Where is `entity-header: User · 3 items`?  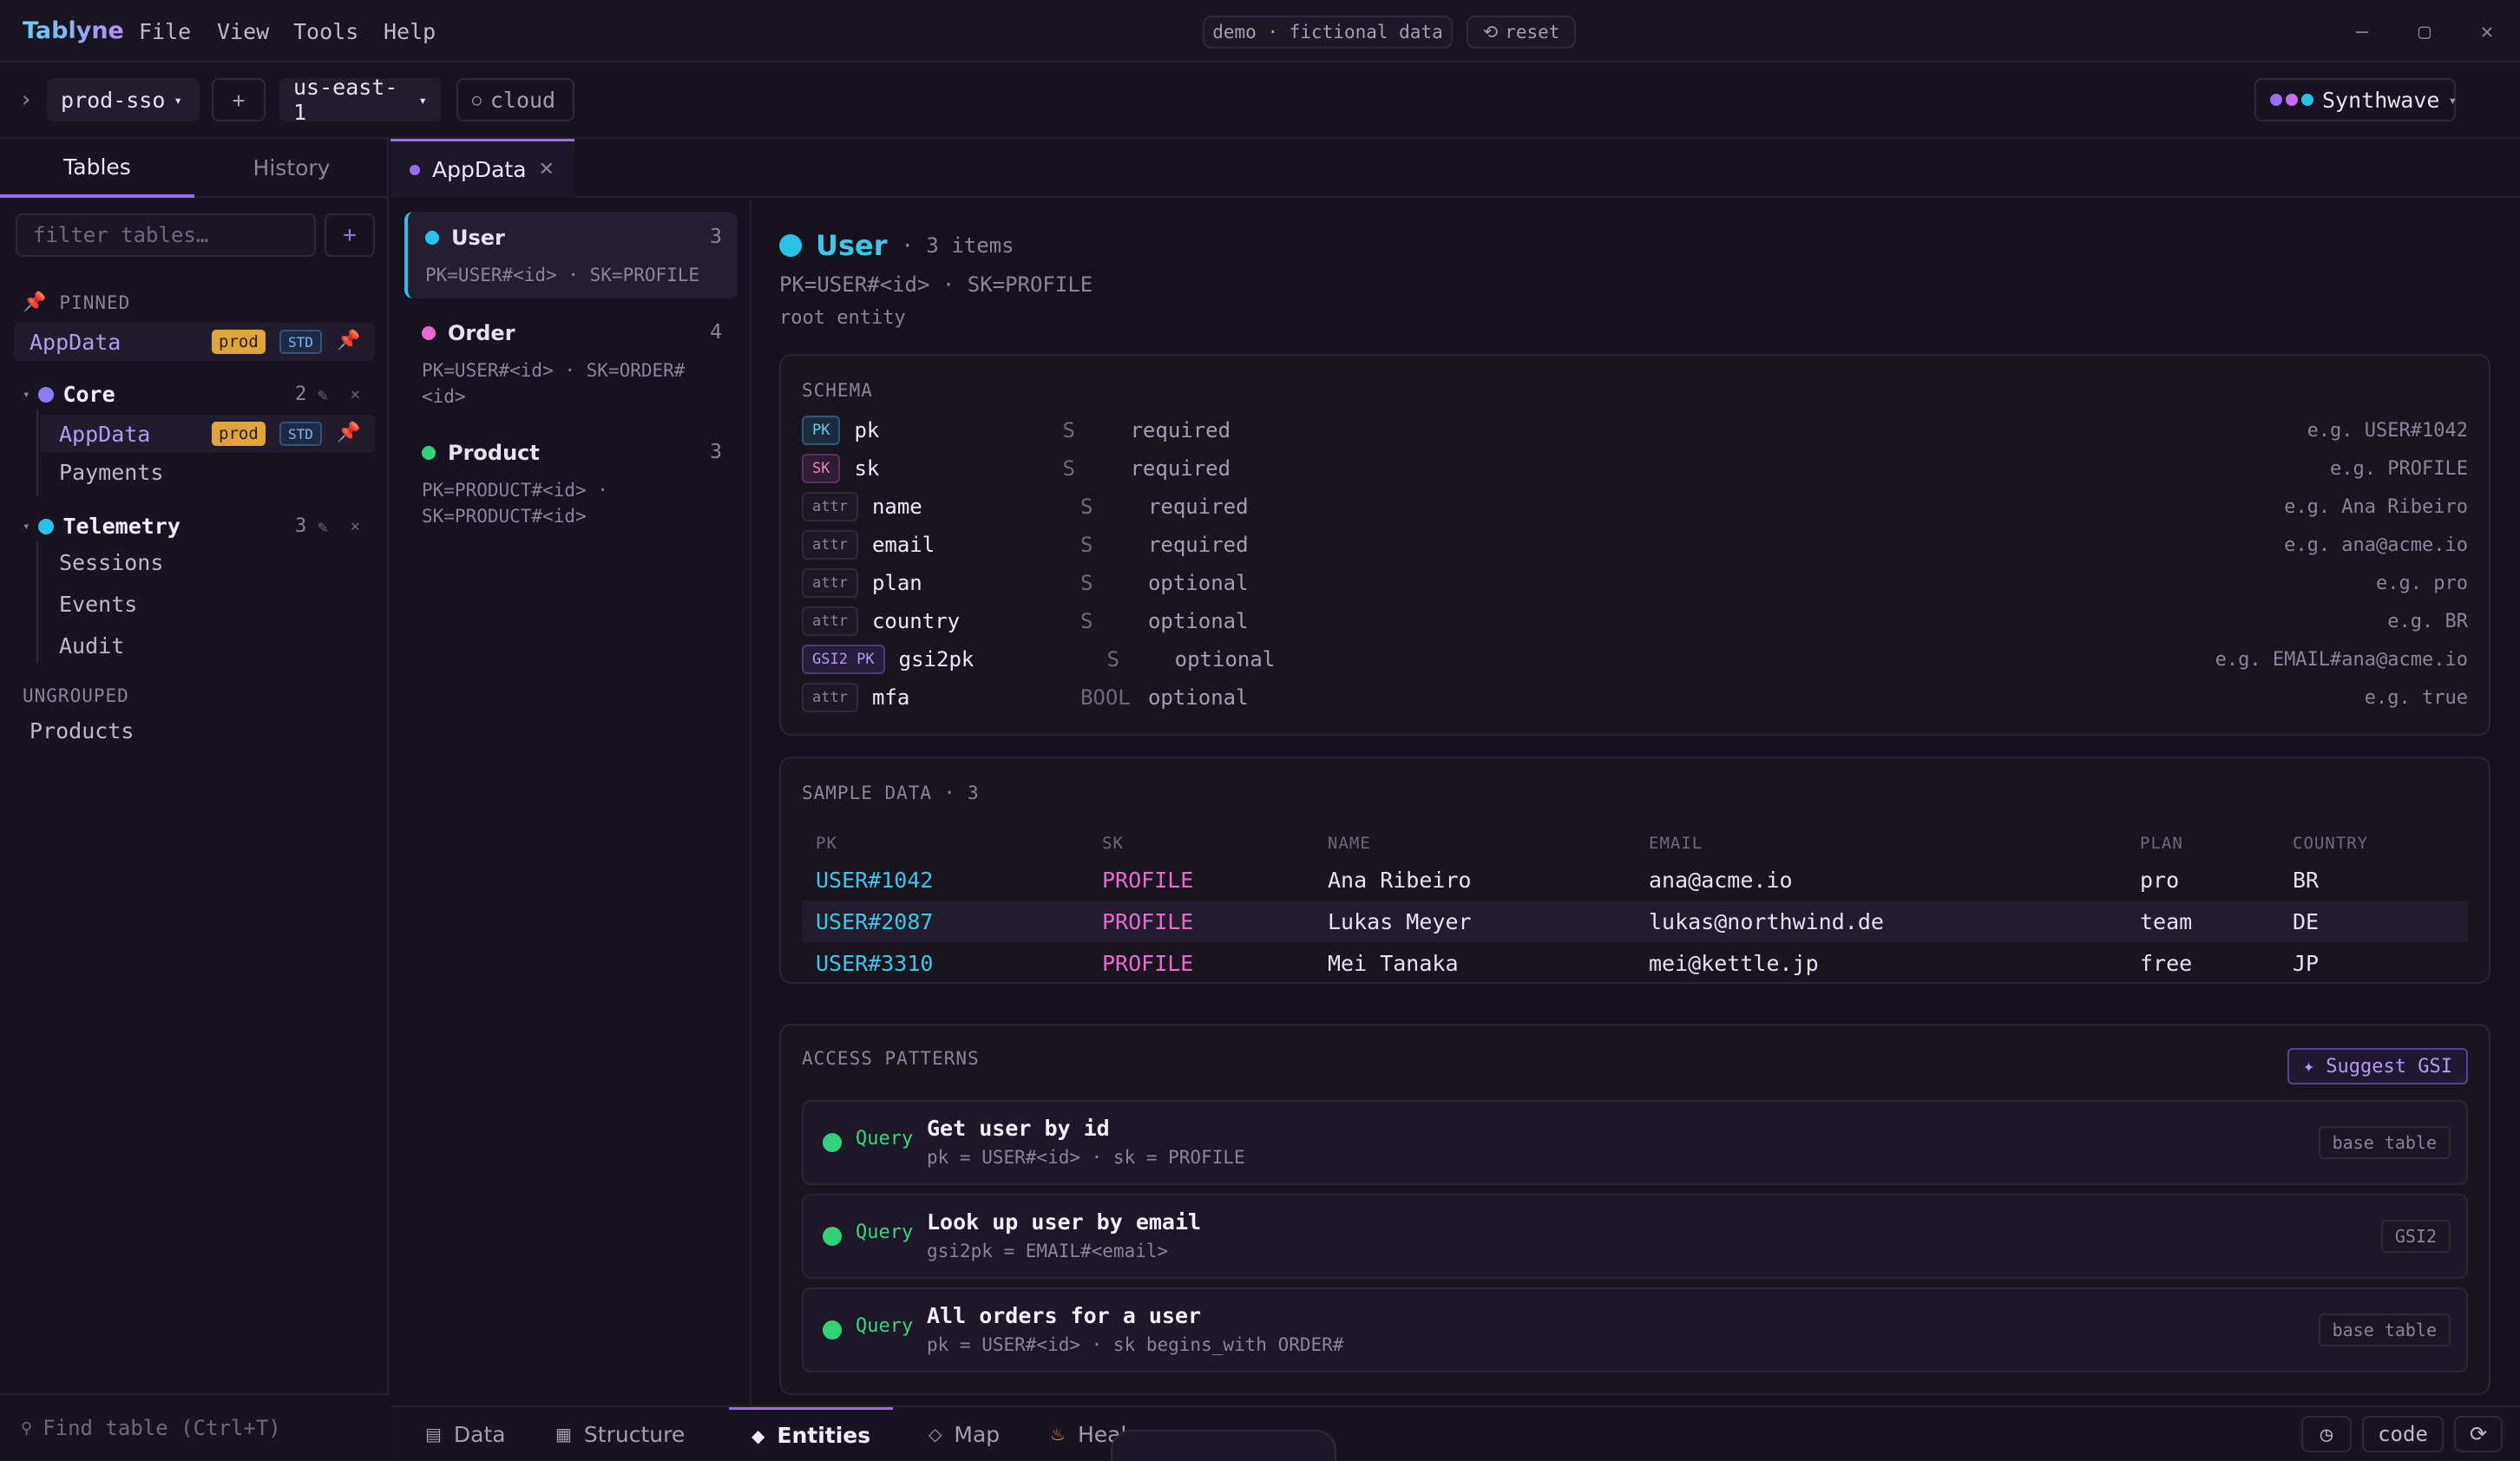 entity-header: User · 3 items is located at coordinates (896, 245).